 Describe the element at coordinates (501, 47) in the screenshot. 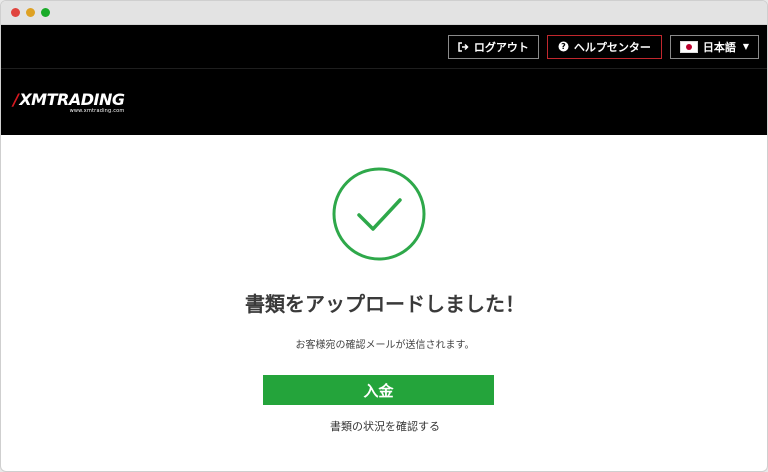

I see `logout-label: ログアウト` at that location.